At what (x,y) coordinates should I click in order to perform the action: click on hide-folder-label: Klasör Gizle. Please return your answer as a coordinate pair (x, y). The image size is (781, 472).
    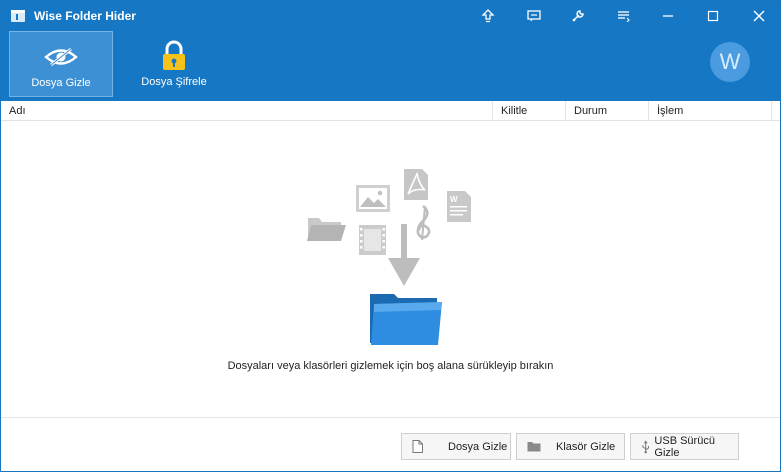
    Looking at the image, I should click on (586, 446).